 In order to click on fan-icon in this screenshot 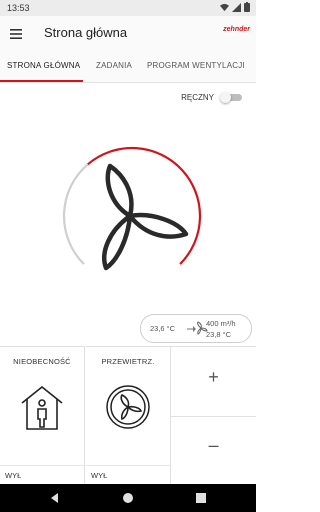, I will do `click(145, 217)`.